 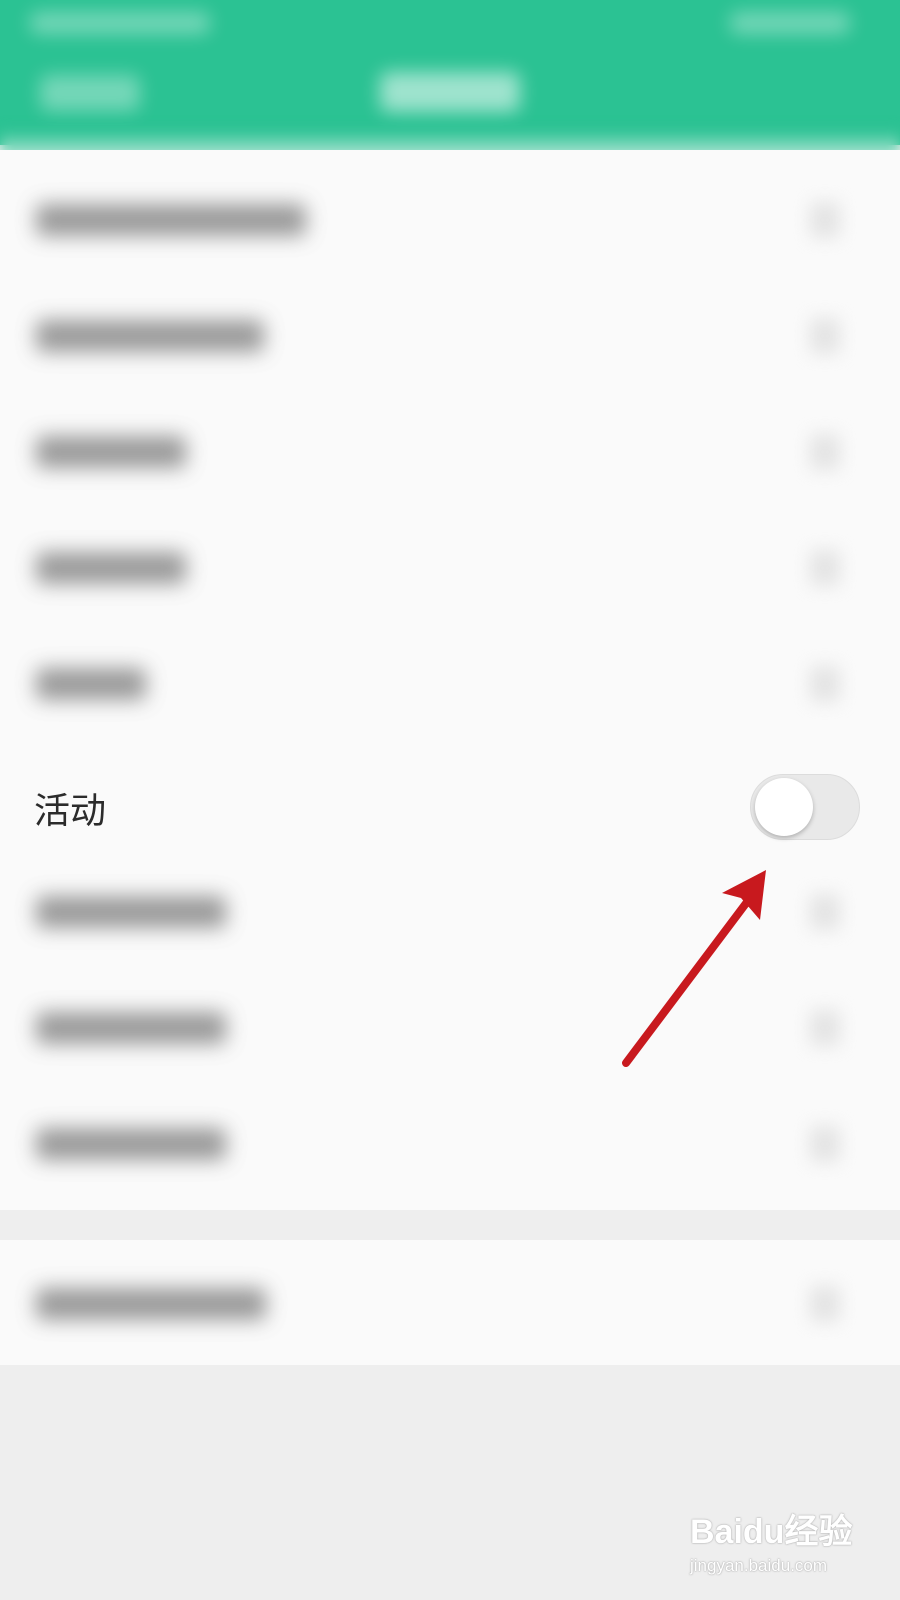 I want to click on watermark-brand: Baidu经验, so click(x=771, y=1532).